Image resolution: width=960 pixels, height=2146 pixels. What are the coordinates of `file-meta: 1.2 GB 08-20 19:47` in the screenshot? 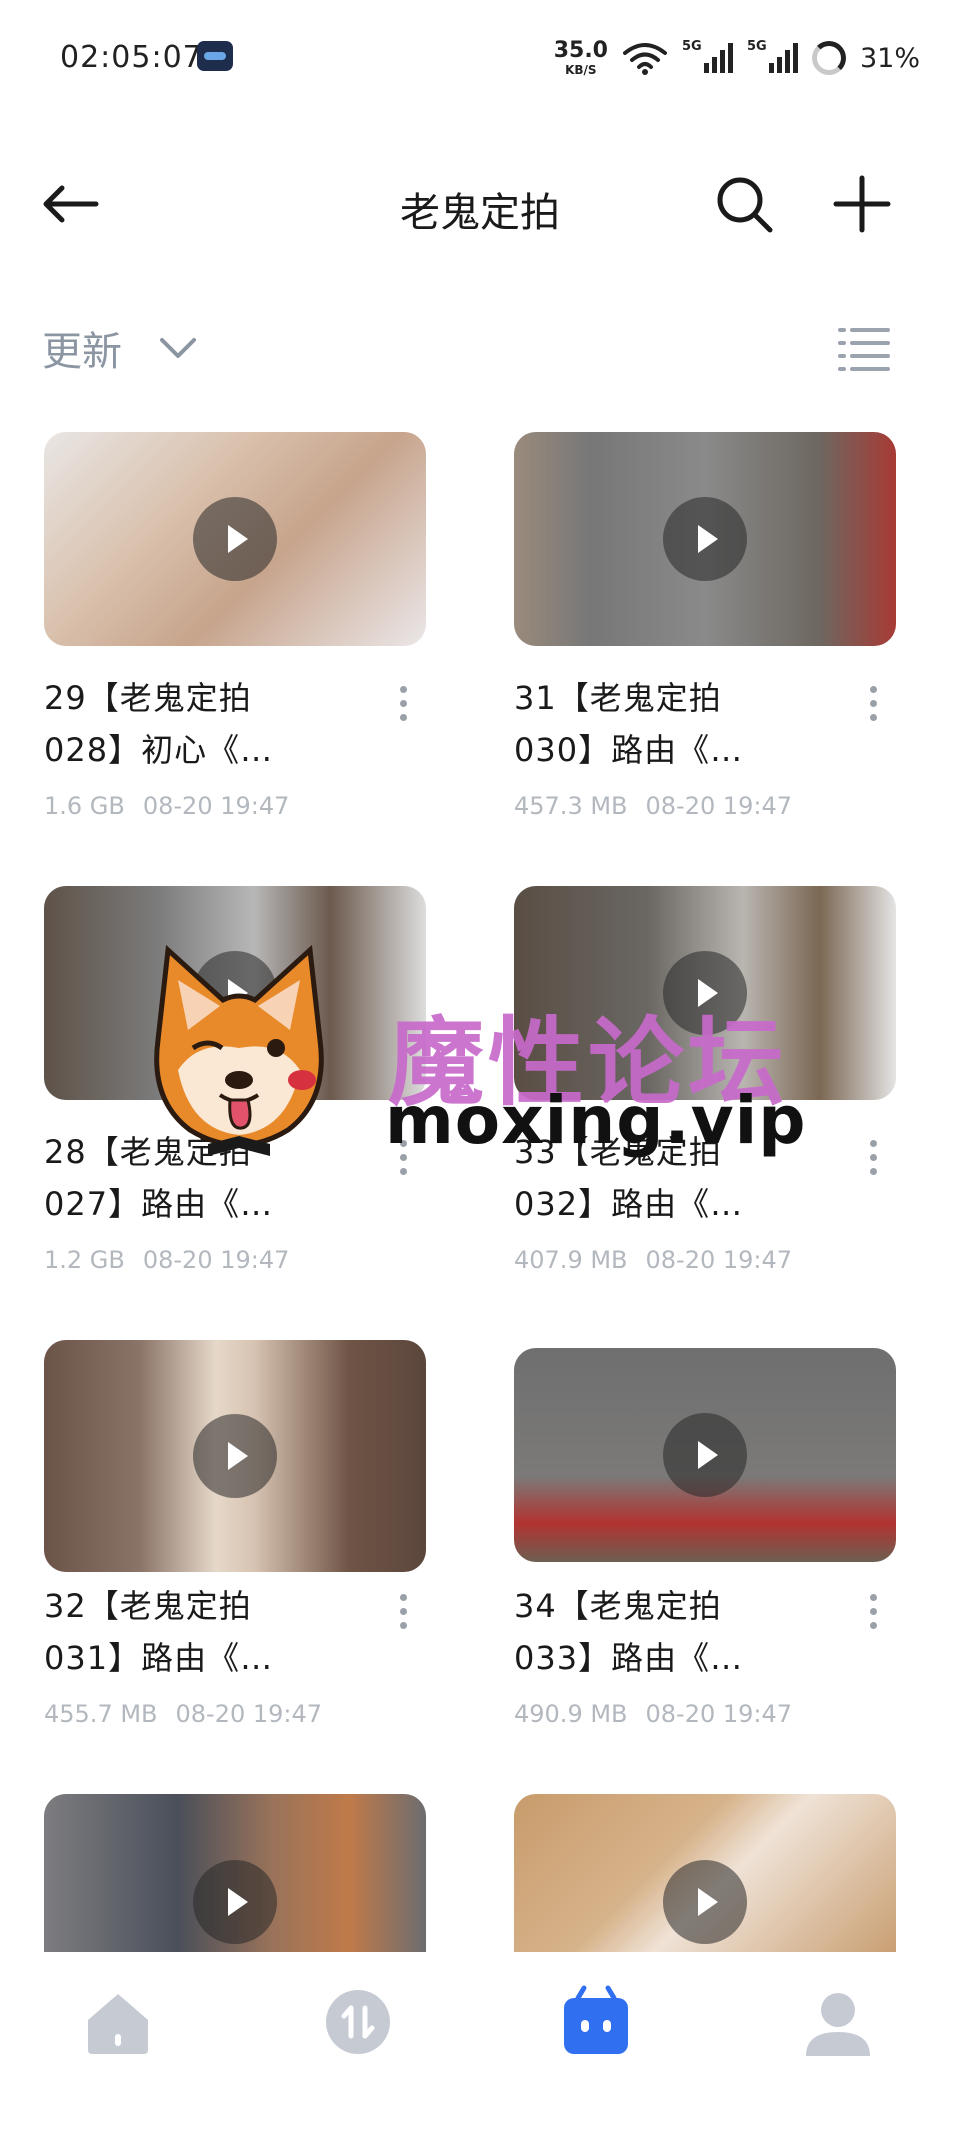 It's located at (166, 1260).